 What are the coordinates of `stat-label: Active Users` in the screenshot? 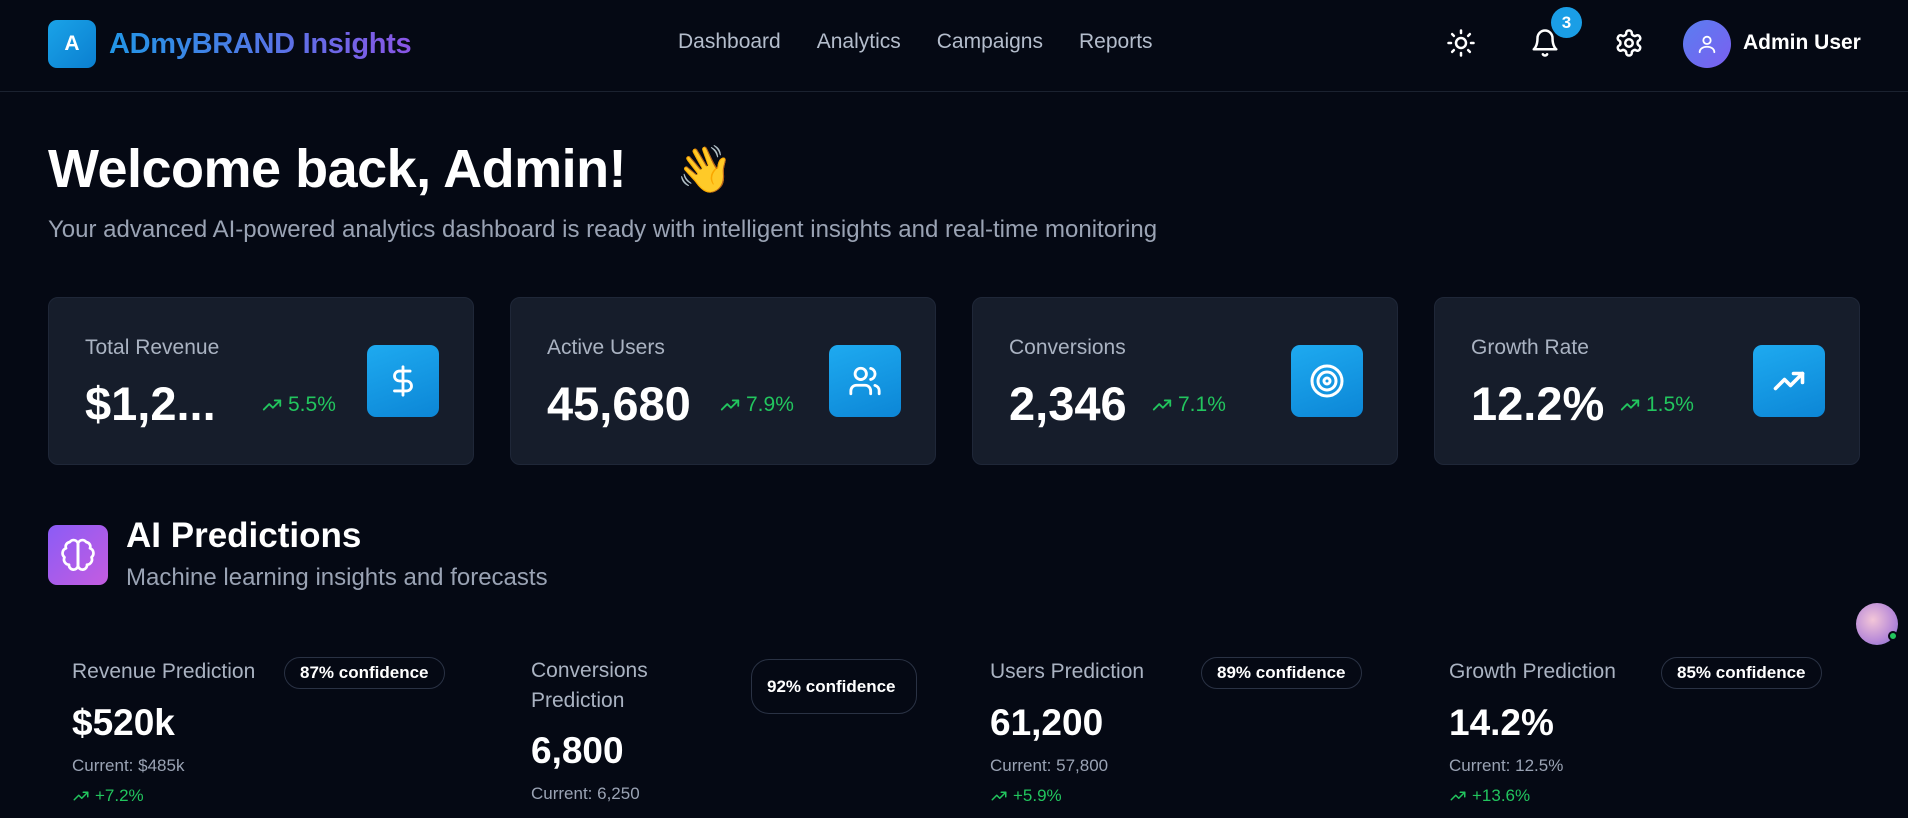 It's located at (606, 347).